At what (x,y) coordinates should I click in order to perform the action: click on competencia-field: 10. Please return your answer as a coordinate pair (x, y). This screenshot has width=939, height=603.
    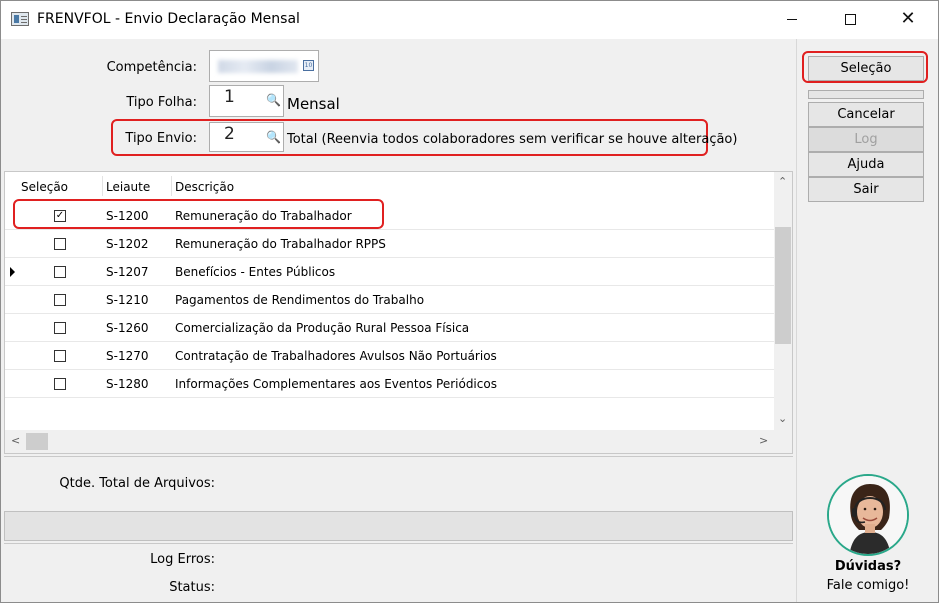
    Looking at the image, I should click on (264, 66).